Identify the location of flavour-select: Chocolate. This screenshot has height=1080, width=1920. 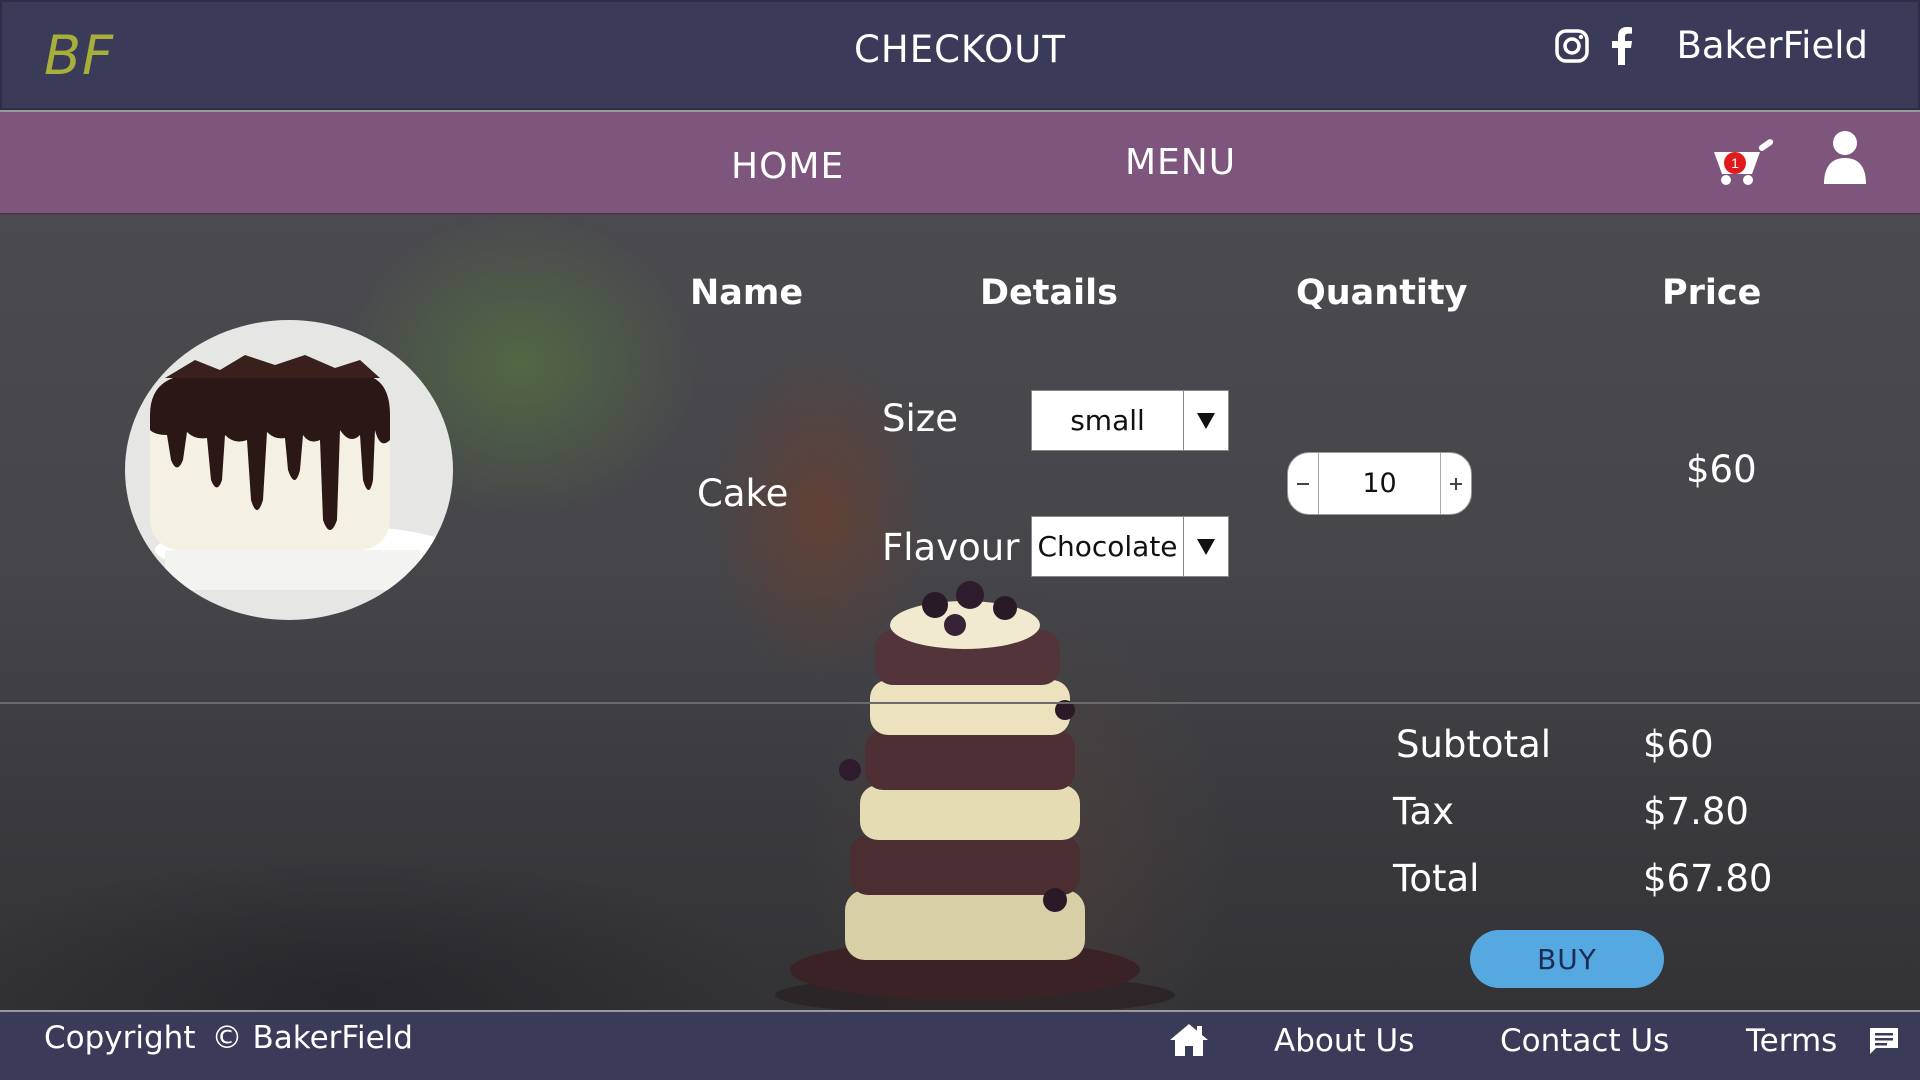
(1130, 546).